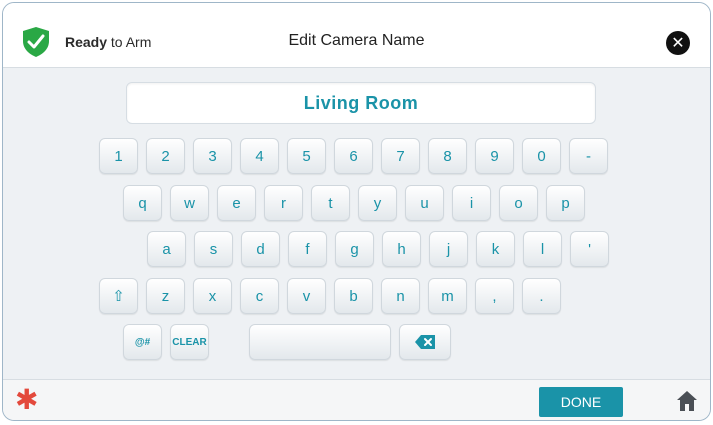 The height and width of the screenshot is (425, 713). What do you see at coordinates (353, 296) in the screenshot?
I see `key-b: b` at bounding box center [353, 296].